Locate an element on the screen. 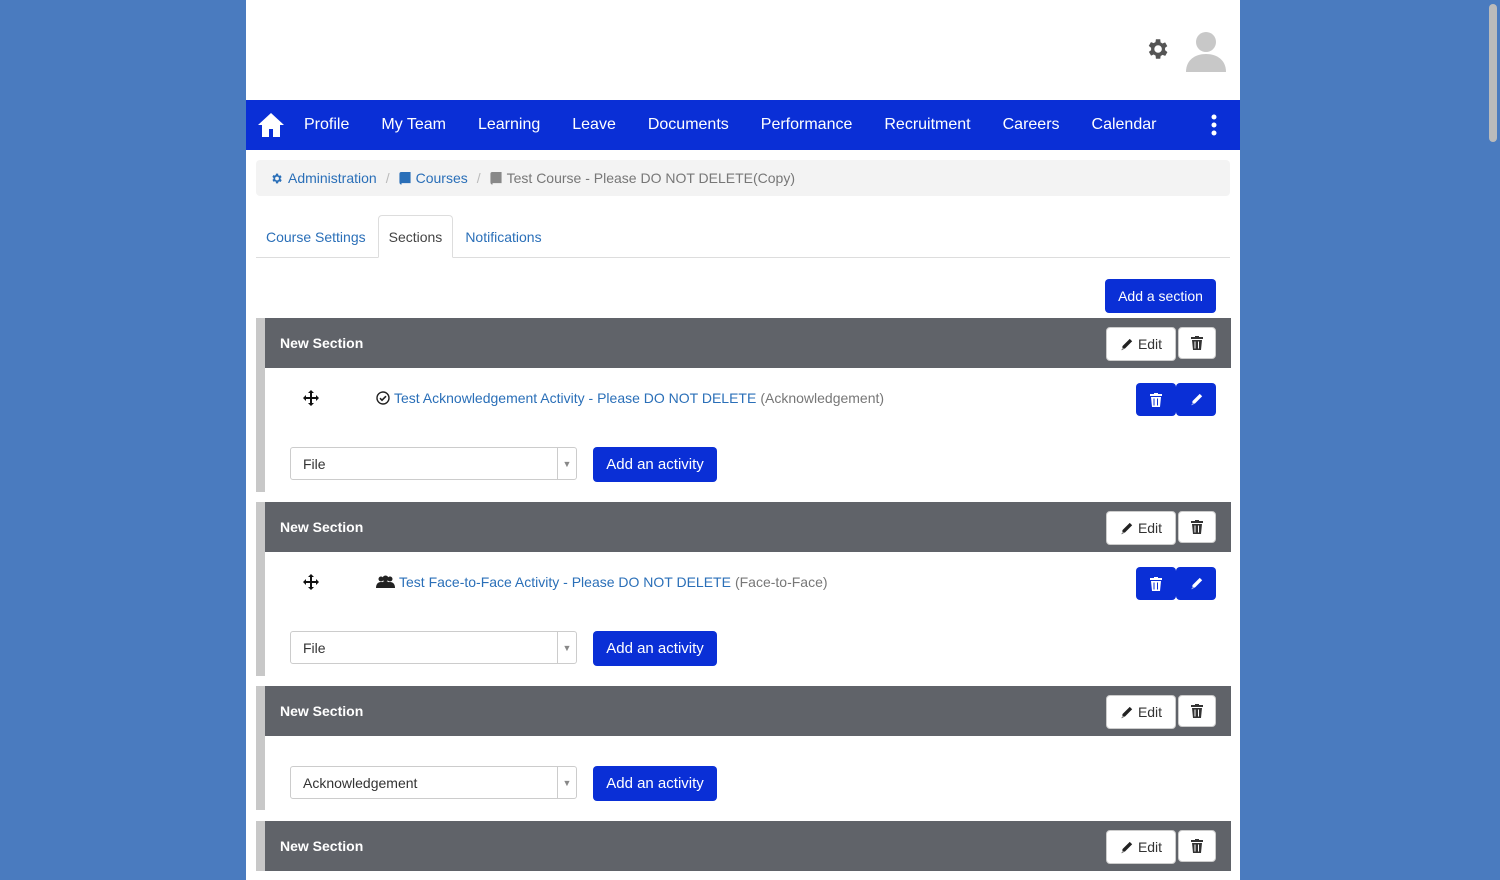 The image size is (1500, 880). activity-type-select-value: Acknowledgement is located at coordinates (360, 782).